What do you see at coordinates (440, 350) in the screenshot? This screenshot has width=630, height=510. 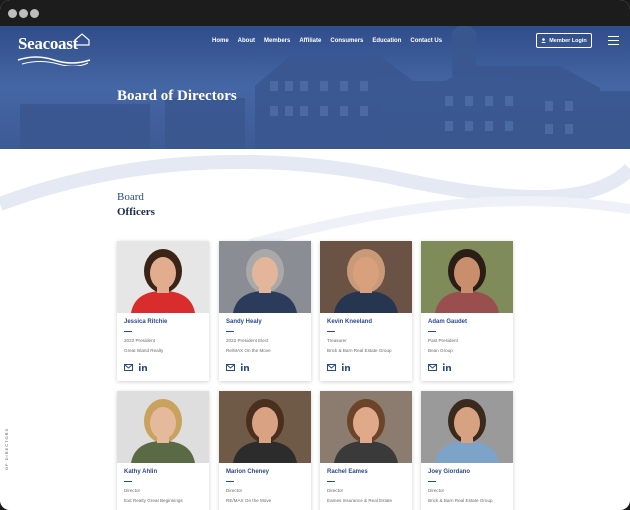 I see `member-company: Bean Group` at bounding box center [440, 350].